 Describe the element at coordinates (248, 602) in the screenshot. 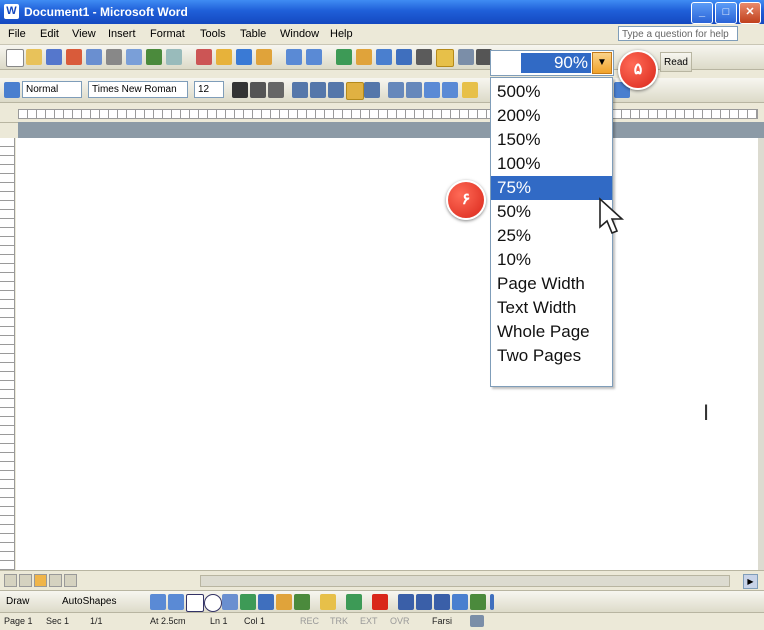

I see `wordart-icon` at that location.